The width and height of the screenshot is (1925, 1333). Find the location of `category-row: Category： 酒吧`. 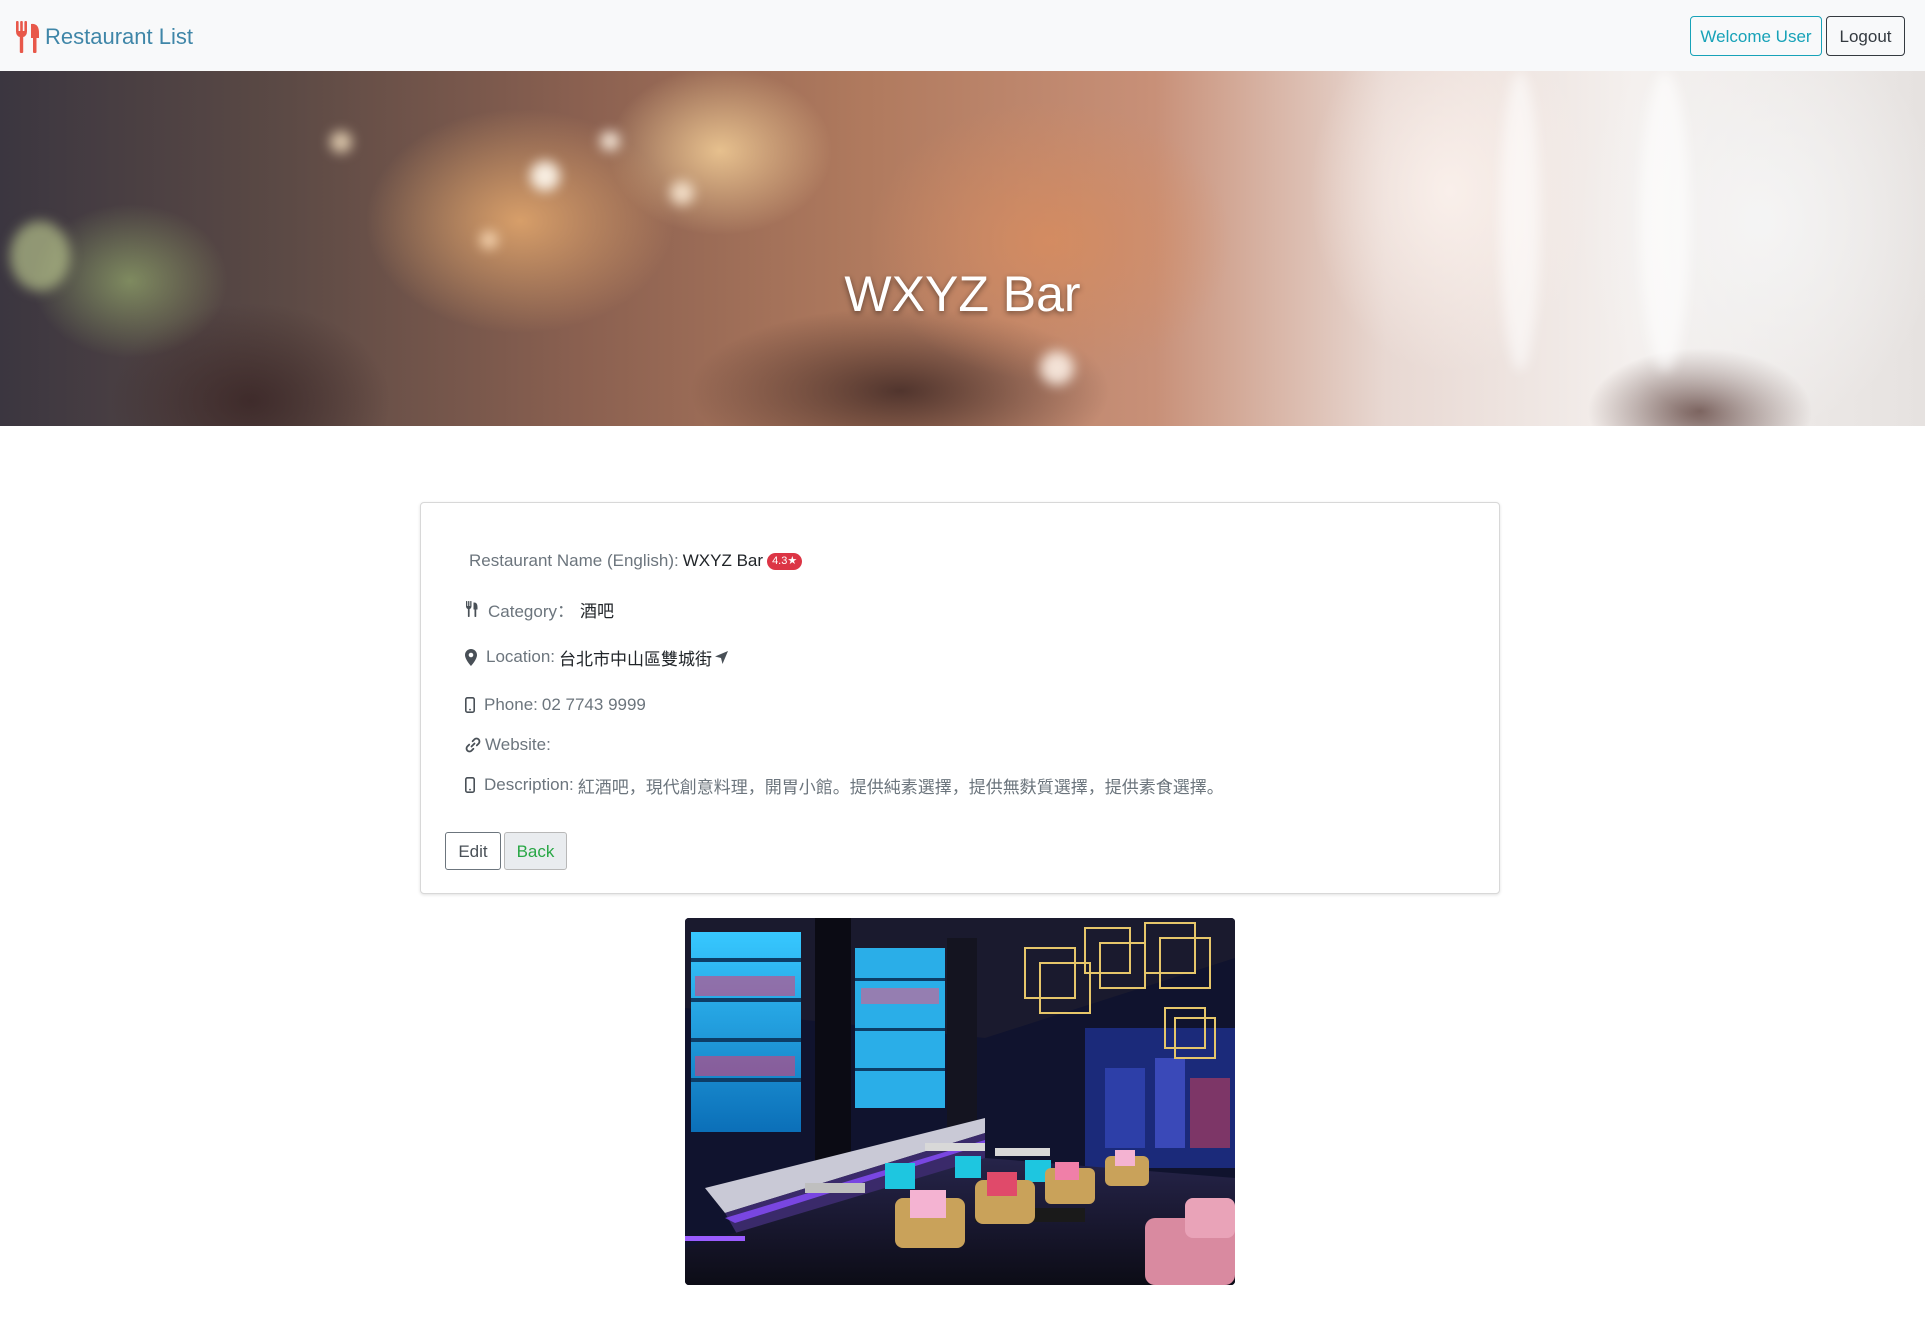

category-row: Category： 酒吧 is located at coordinates (539, 609).